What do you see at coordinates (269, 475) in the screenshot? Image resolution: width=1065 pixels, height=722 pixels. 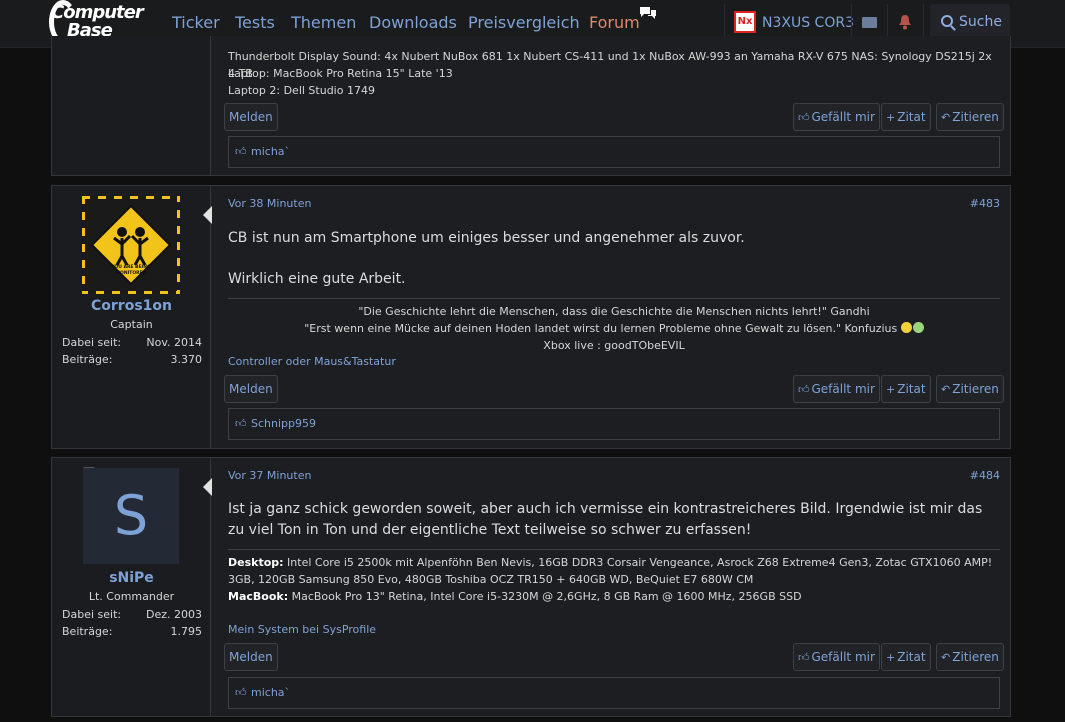 I see `post-time: Vor 37 Minuten` at bounding box center [269, 475].